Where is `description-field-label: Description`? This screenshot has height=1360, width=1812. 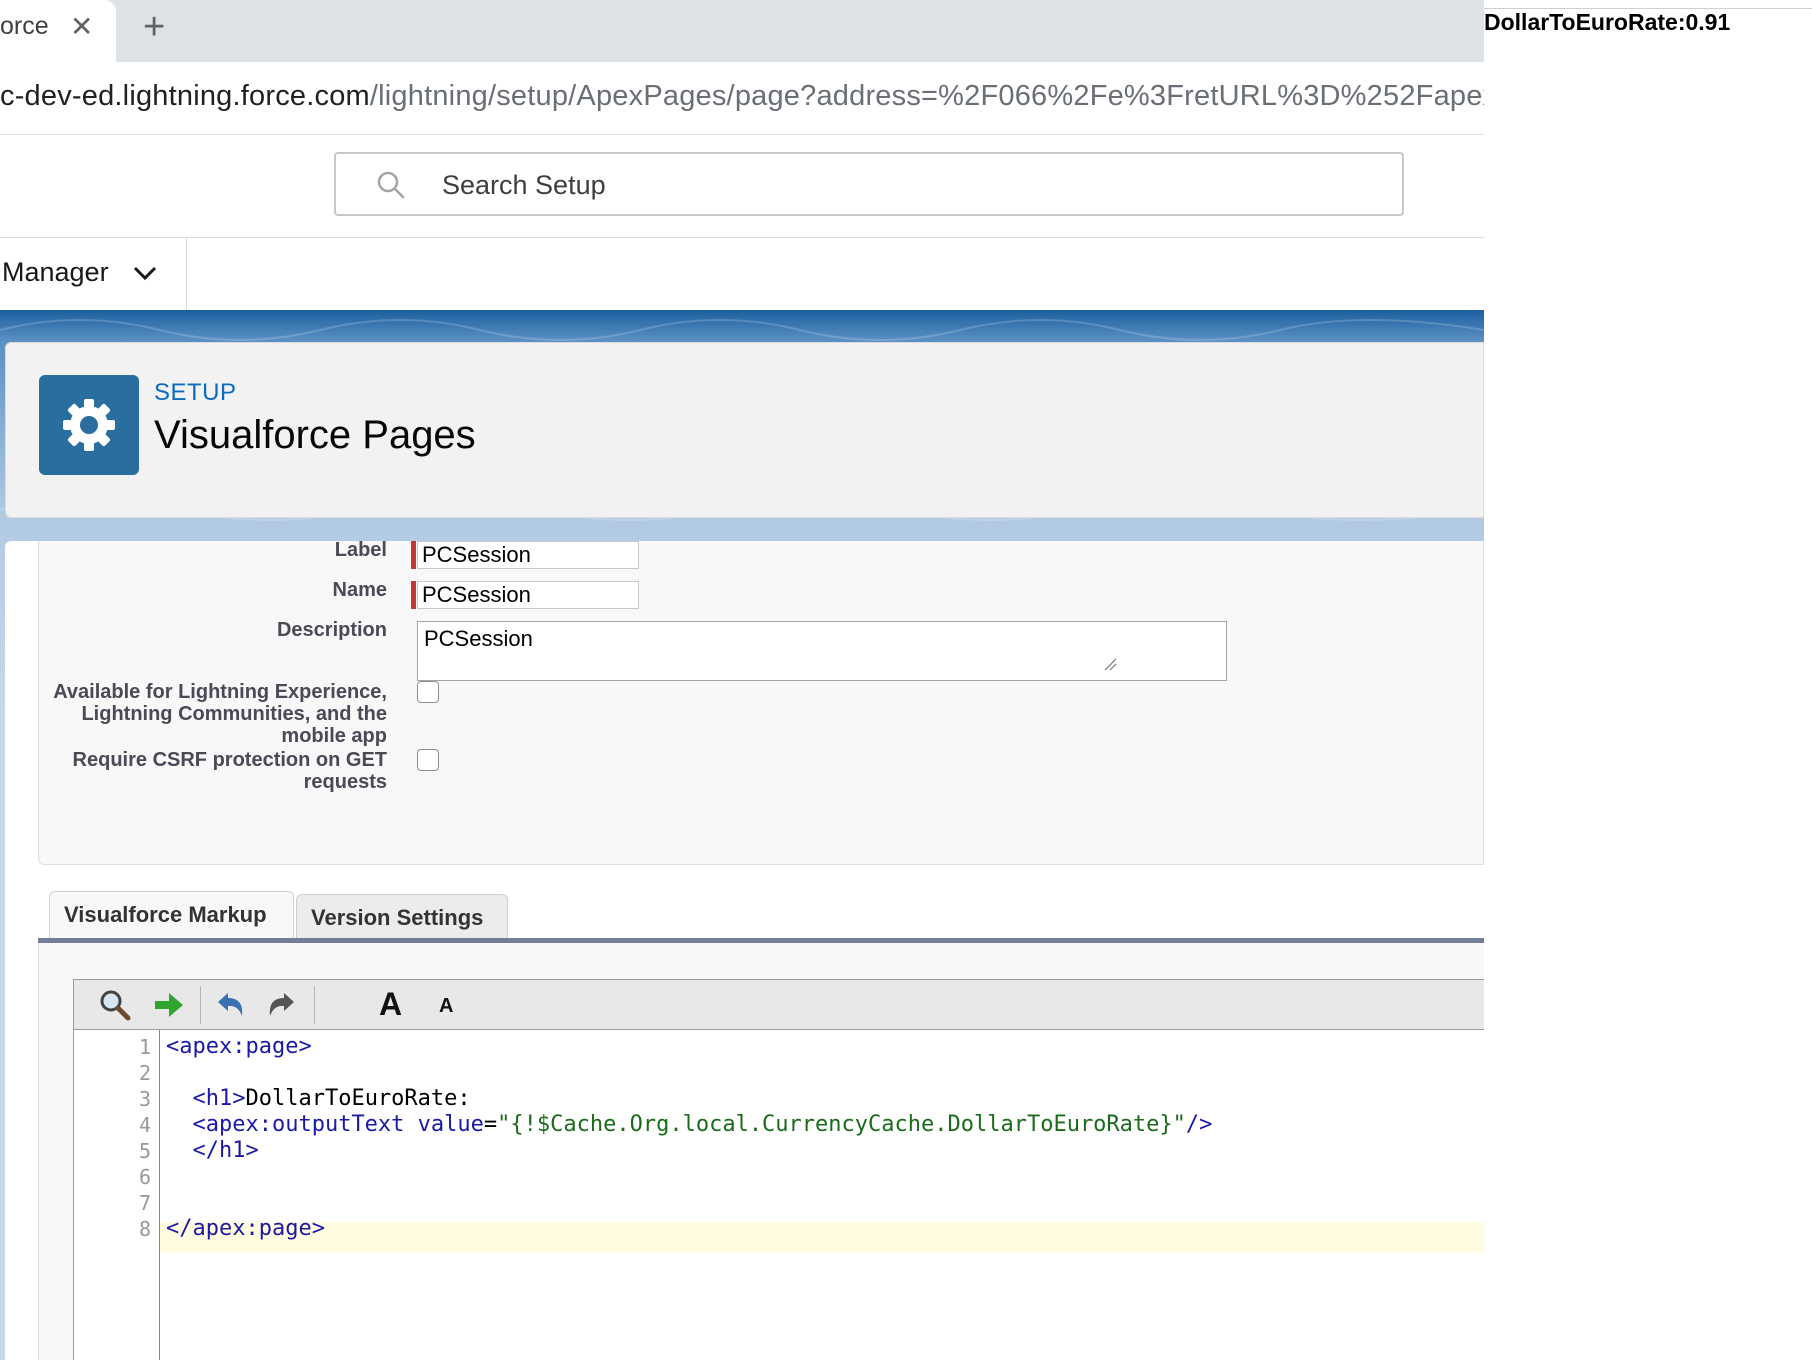
description-field-label: Description is located at coordinates (331, 630).